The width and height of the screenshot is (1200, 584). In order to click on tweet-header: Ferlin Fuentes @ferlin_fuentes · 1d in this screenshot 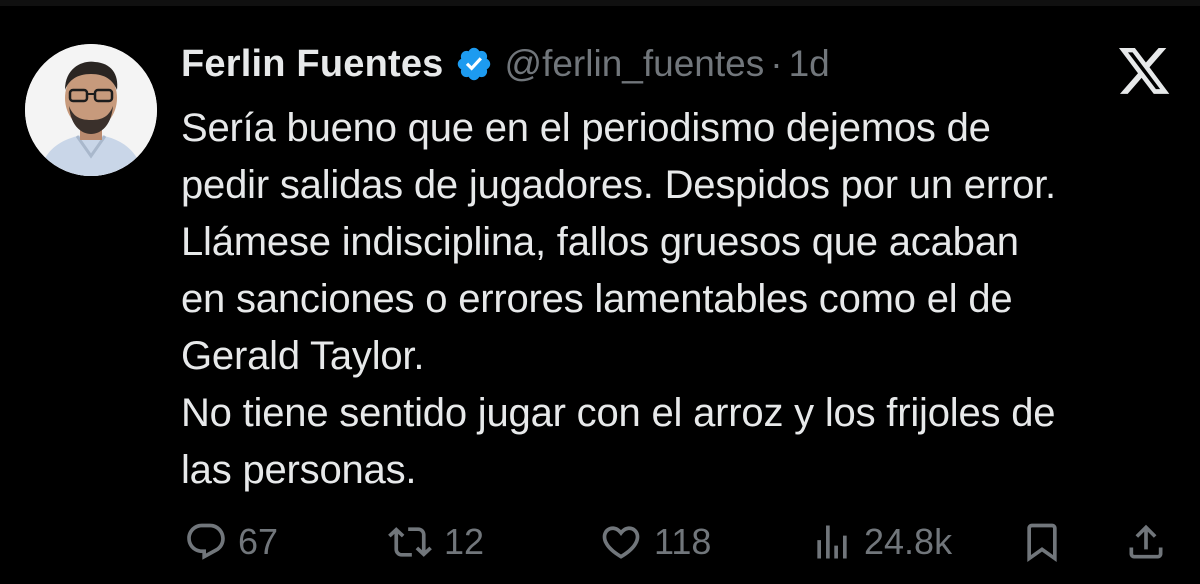, I will do `click(505, 64)`.